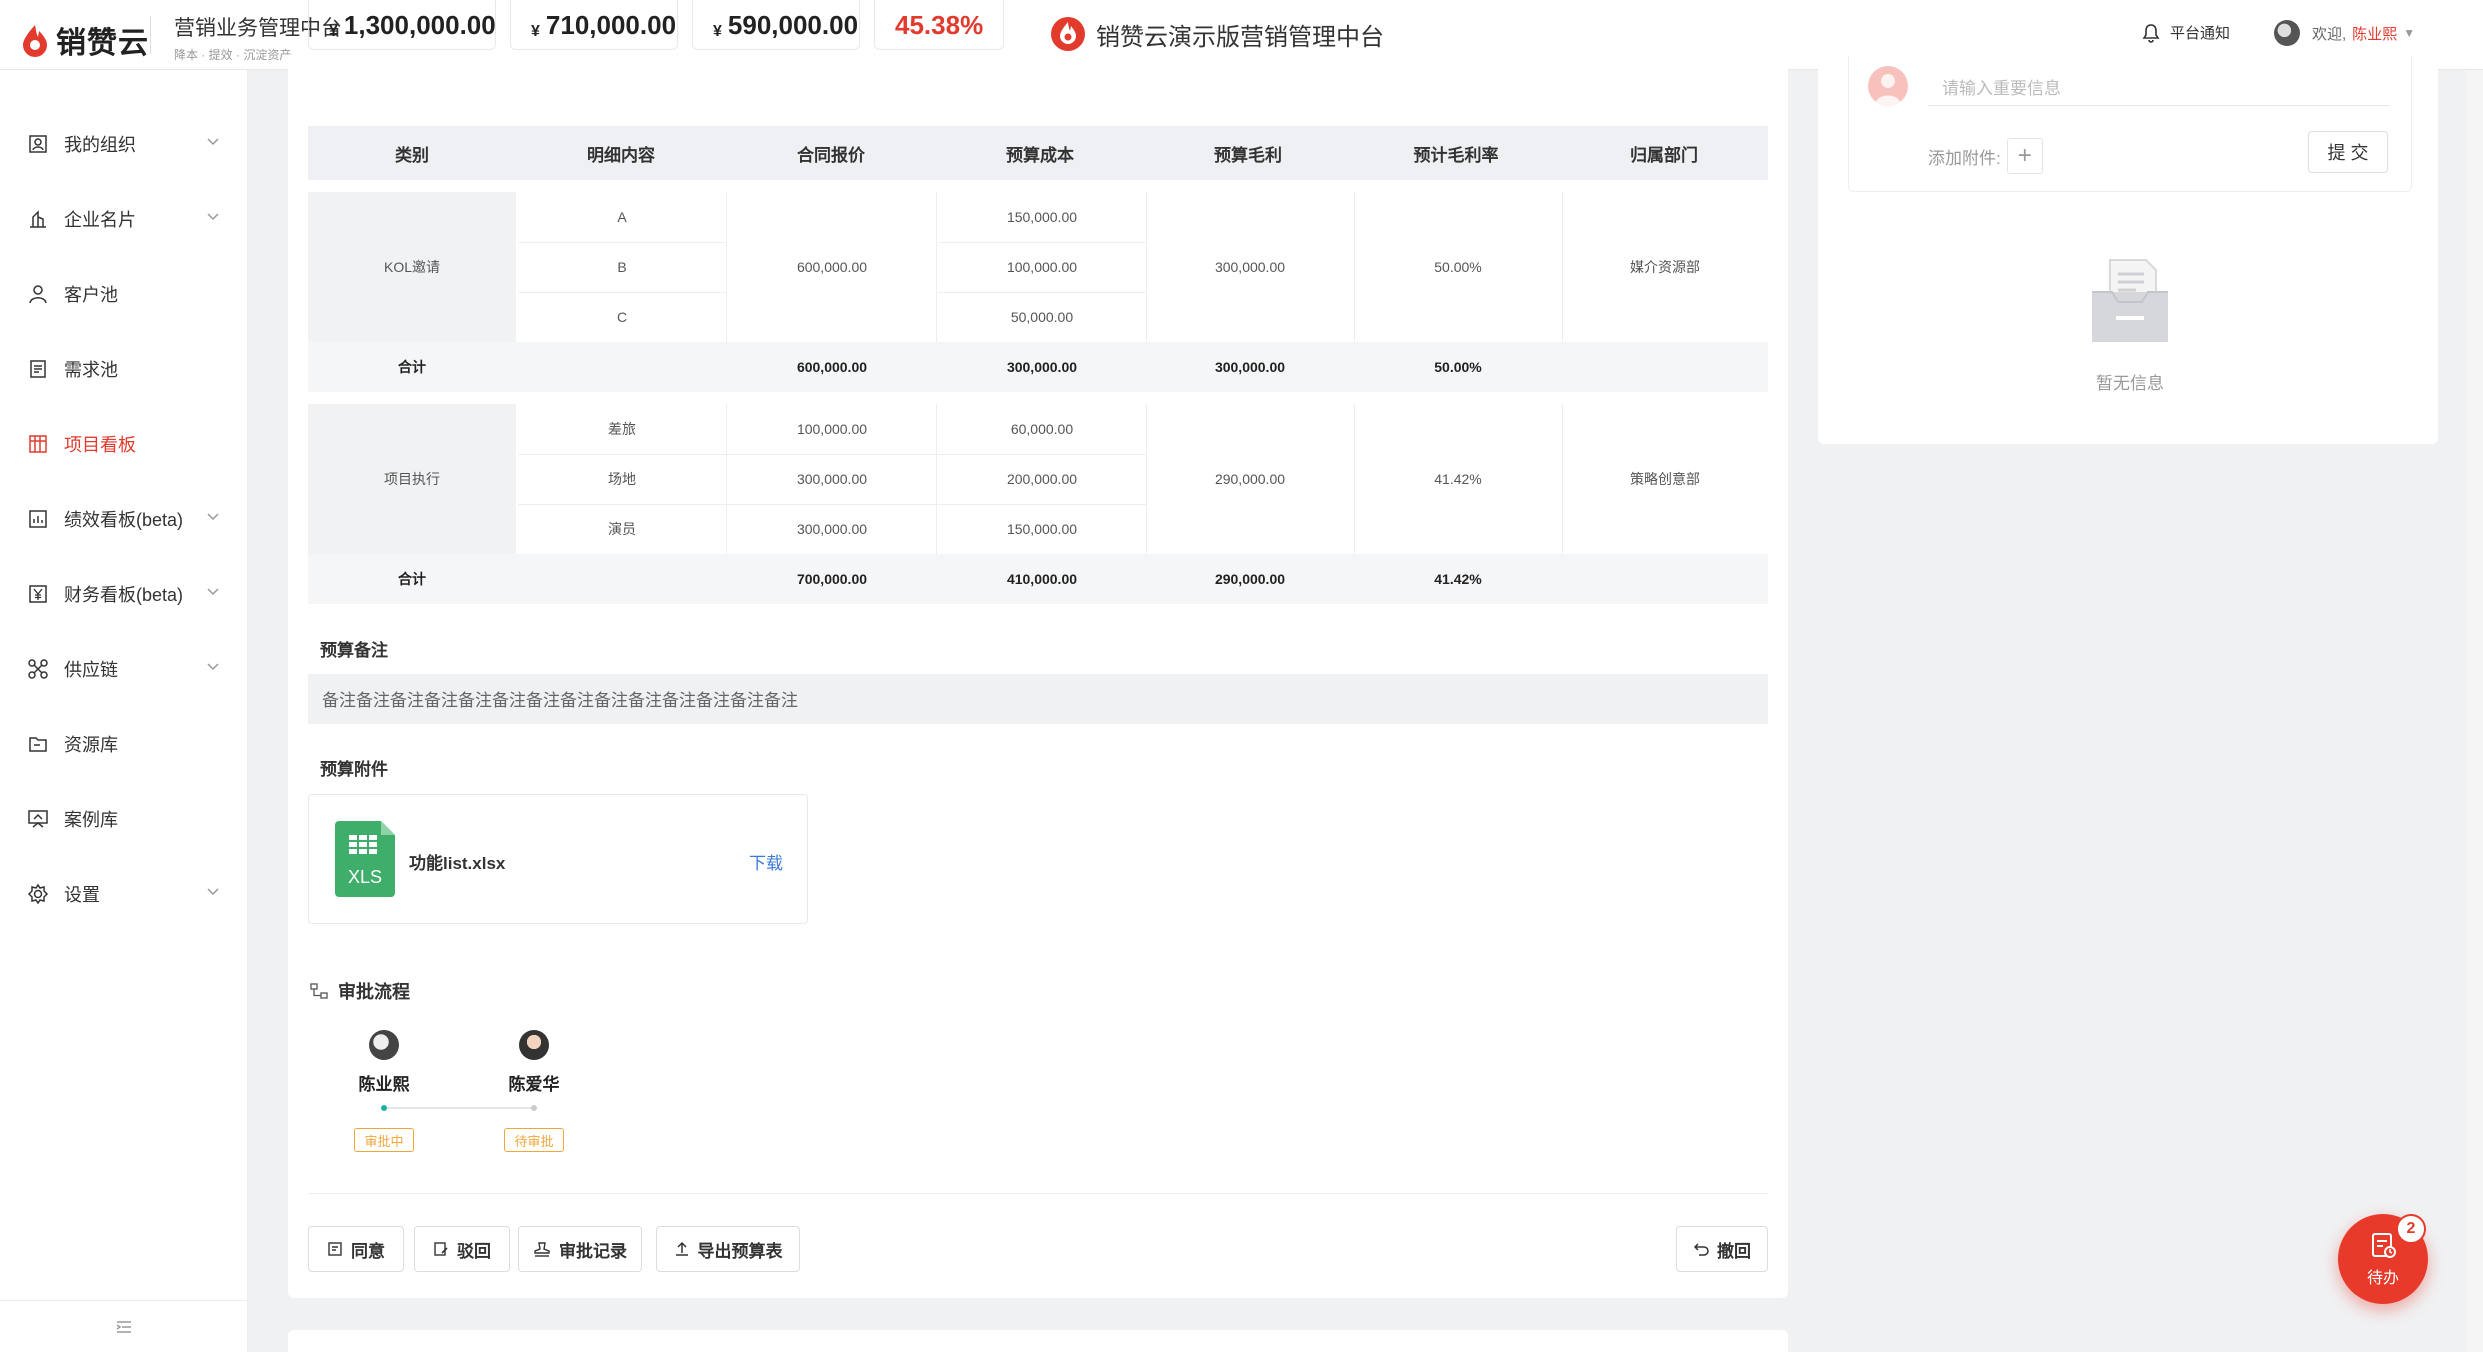  What do you see at coordinates (35, 41) in the screenshot?
I see `brand-logo-icon` at bounding box center [35, 41].